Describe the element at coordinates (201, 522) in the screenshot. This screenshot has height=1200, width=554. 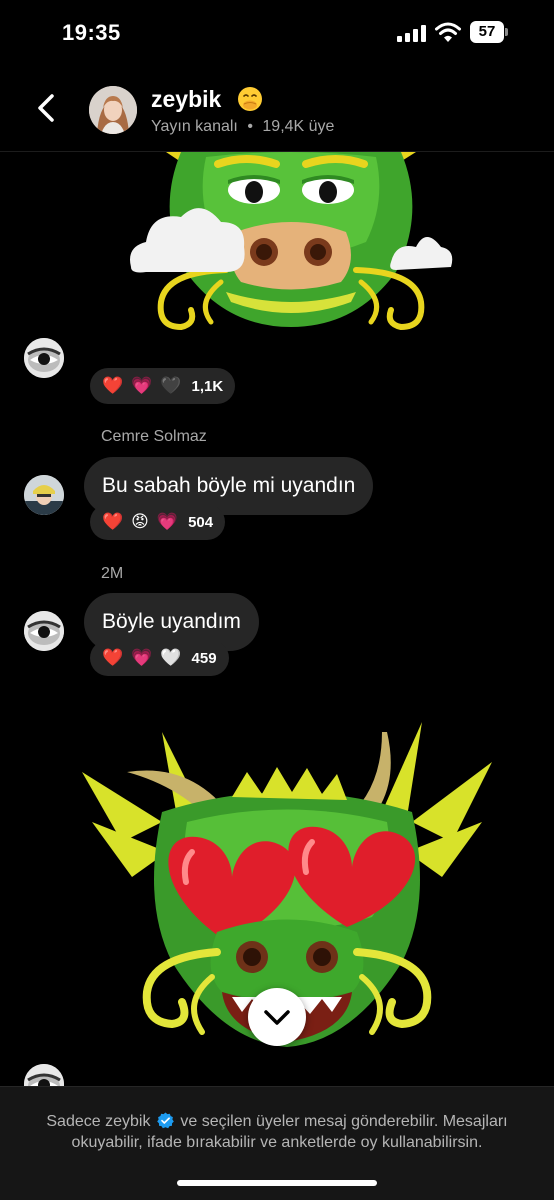
I see `reaction-count: 504` at that location.